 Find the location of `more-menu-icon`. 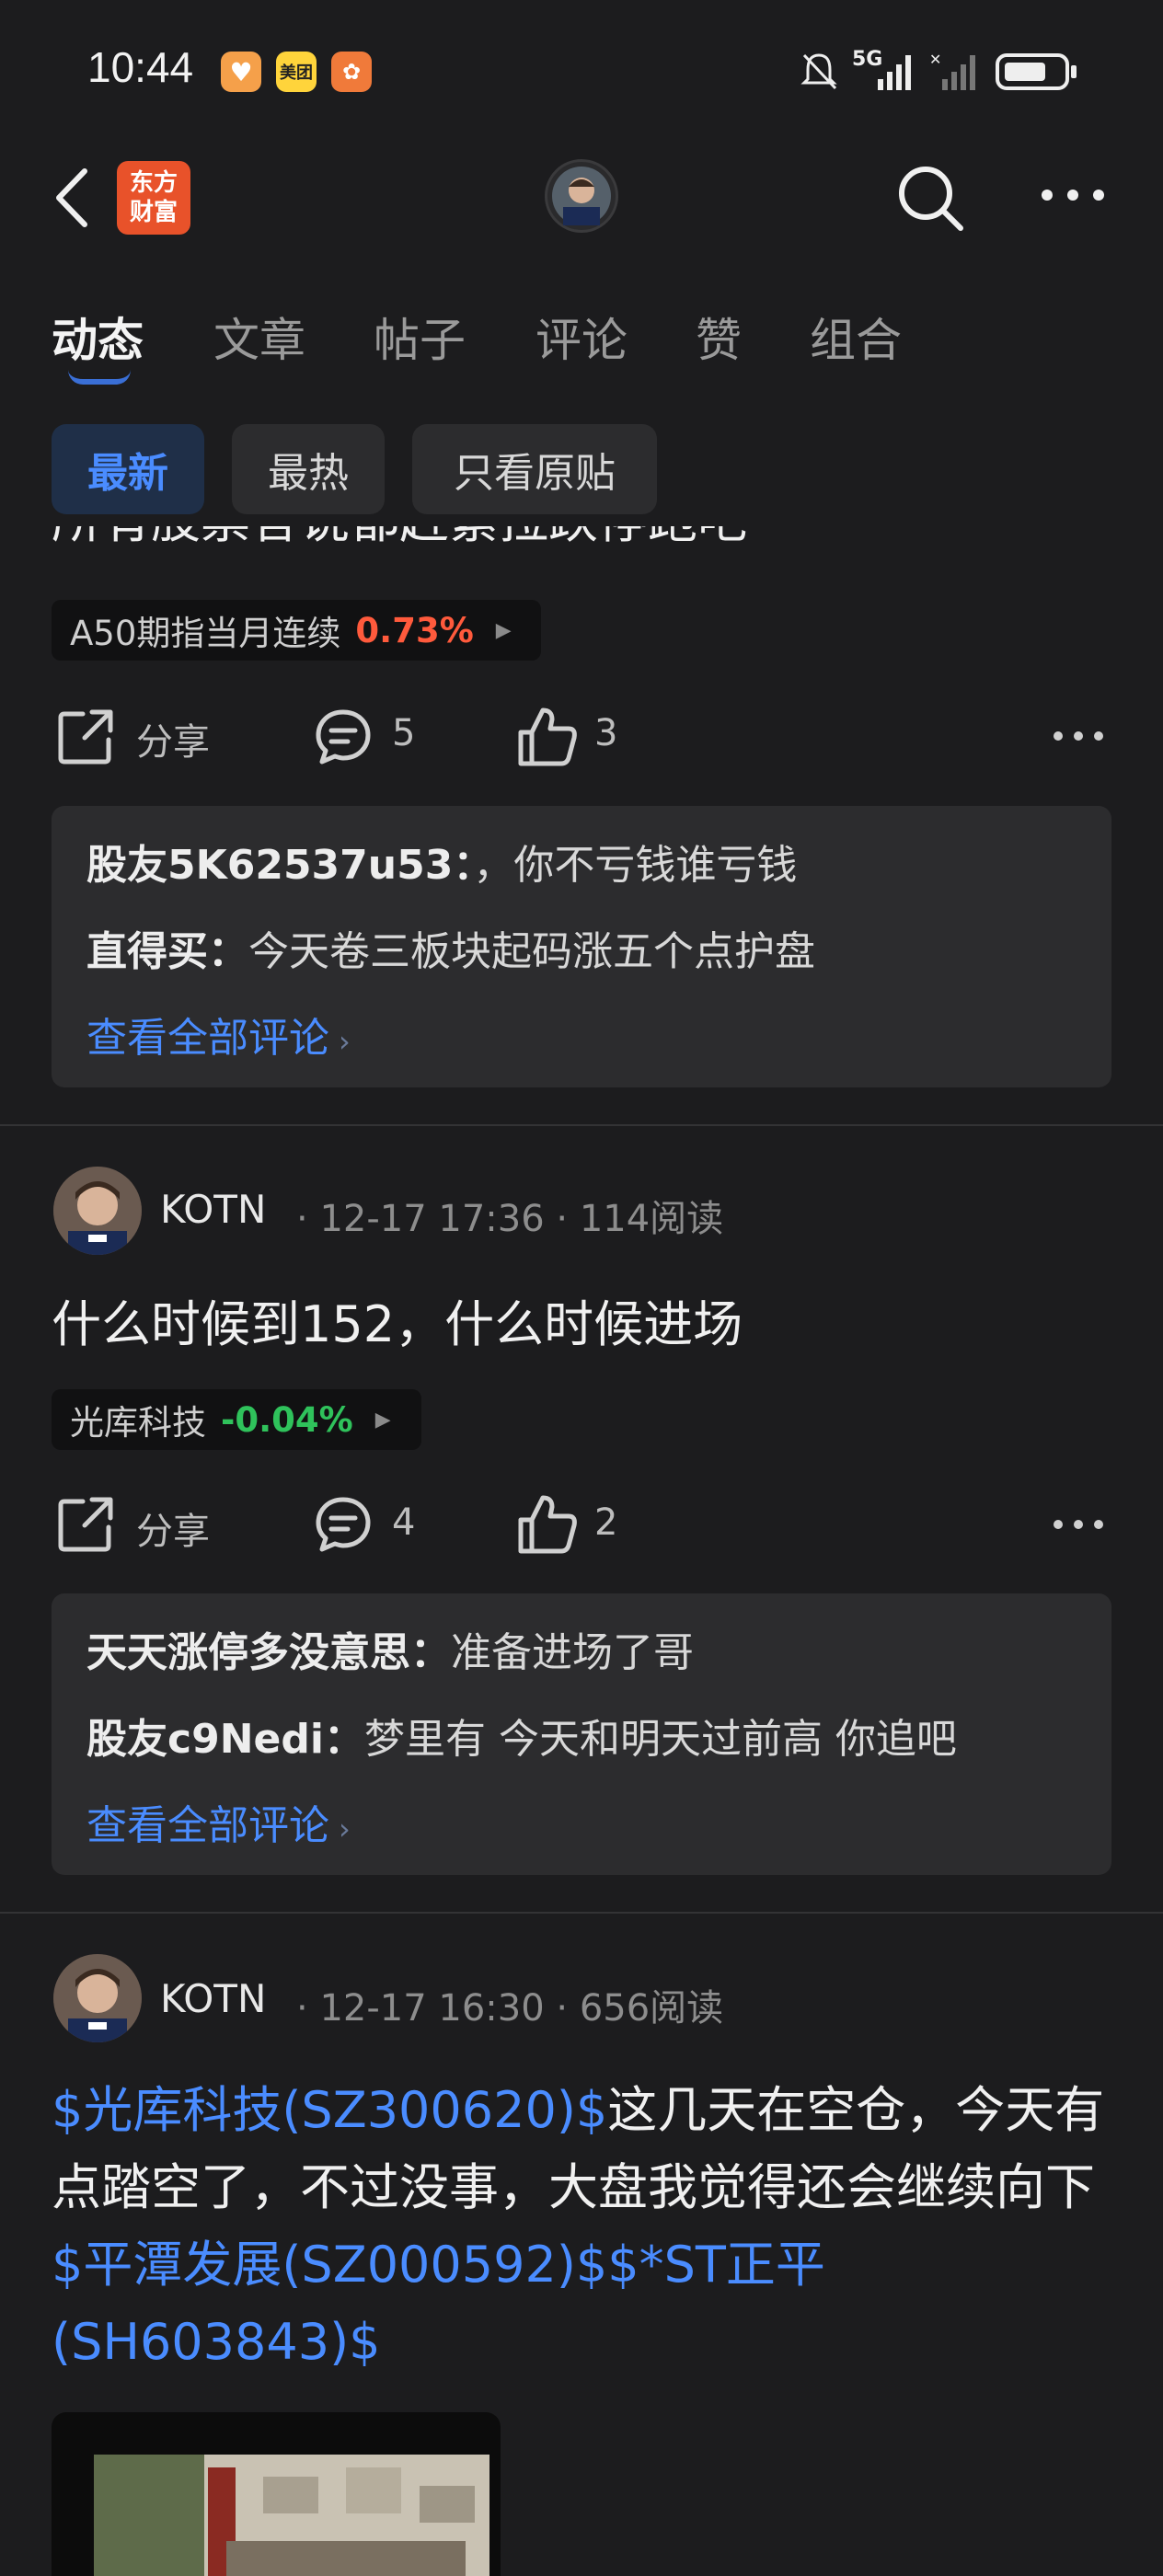

more-menu-icon is located at coordinates (1073, 195).